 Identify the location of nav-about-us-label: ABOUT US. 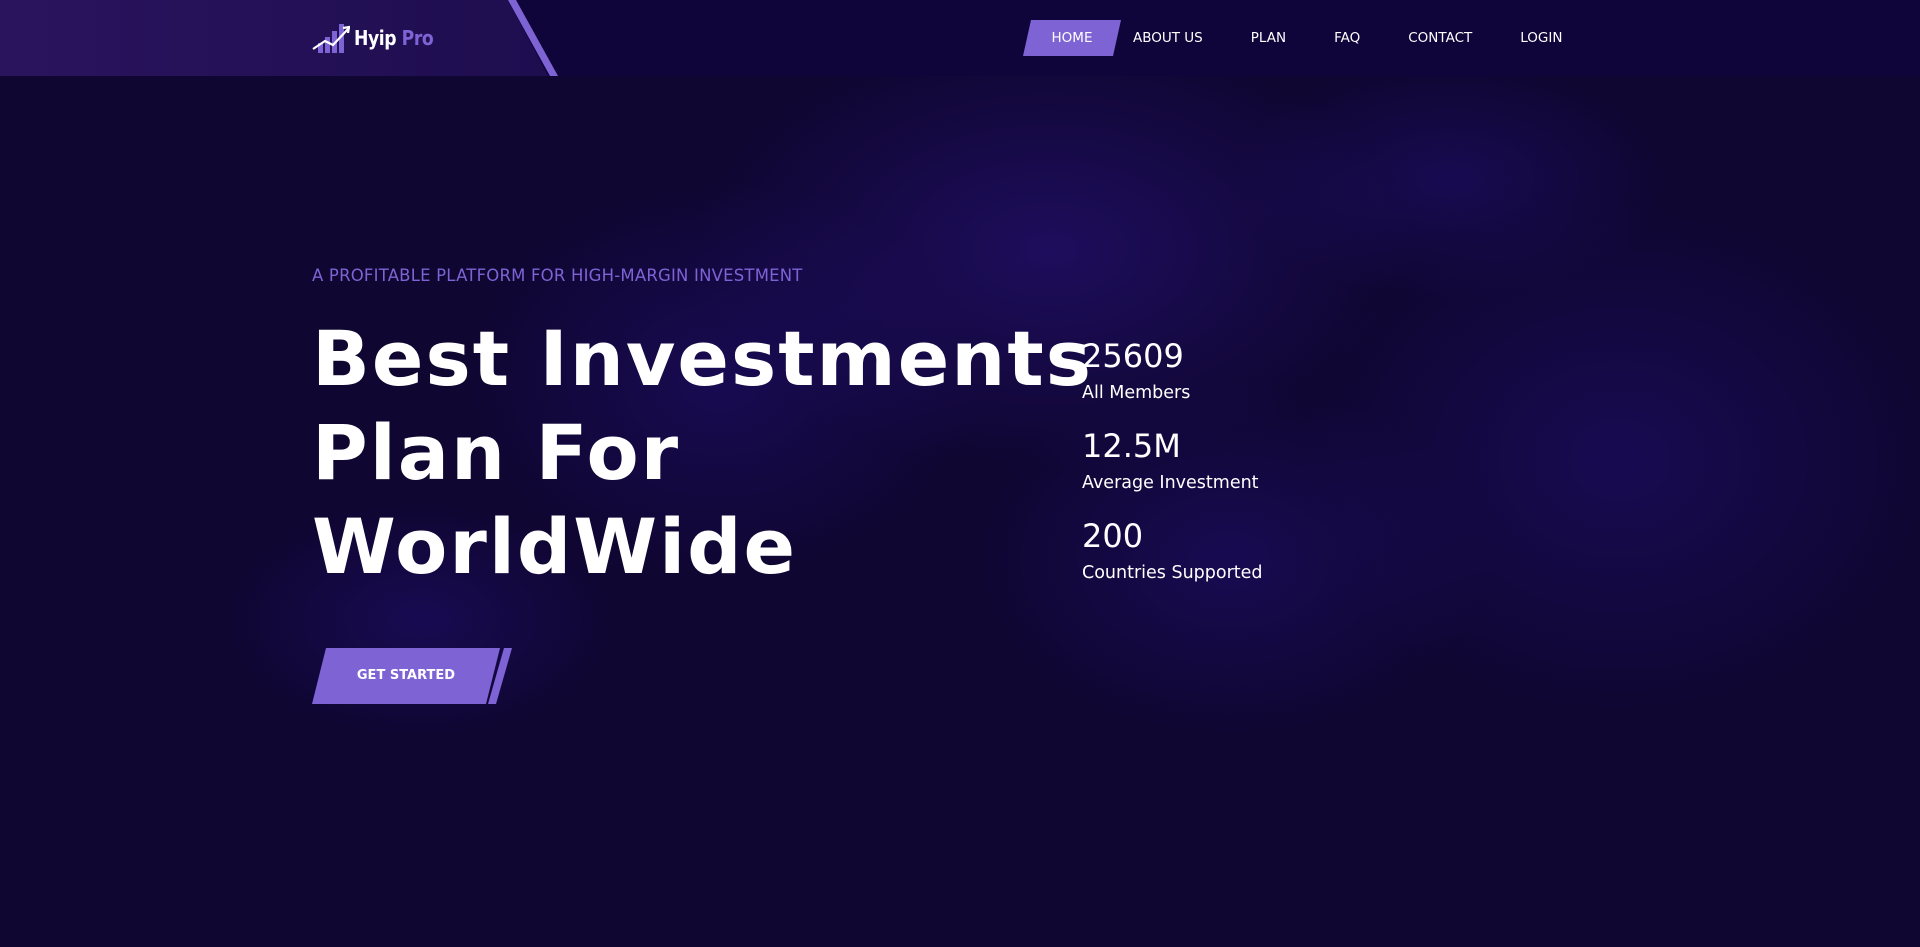
(1168, 38).